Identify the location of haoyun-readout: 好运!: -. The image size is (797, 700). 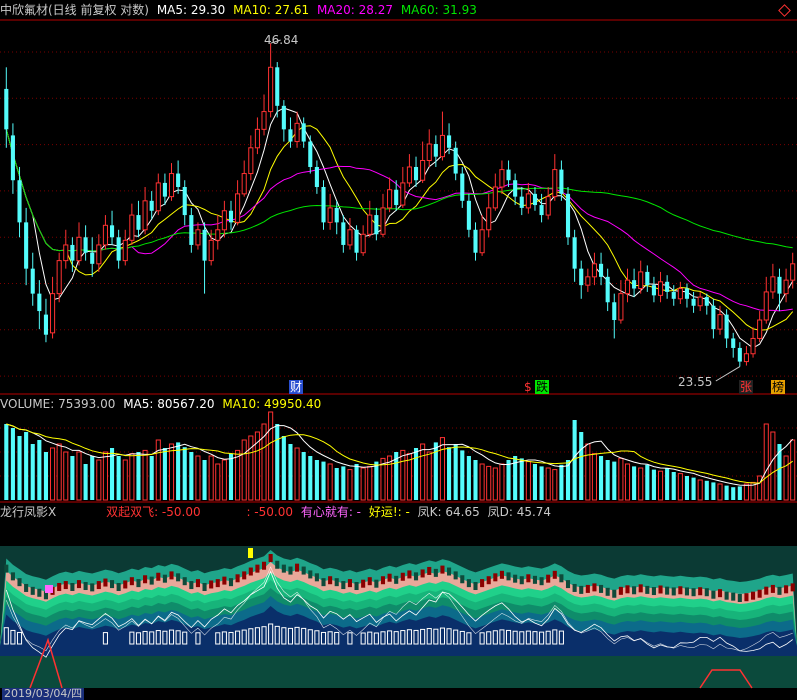
(389, 512).